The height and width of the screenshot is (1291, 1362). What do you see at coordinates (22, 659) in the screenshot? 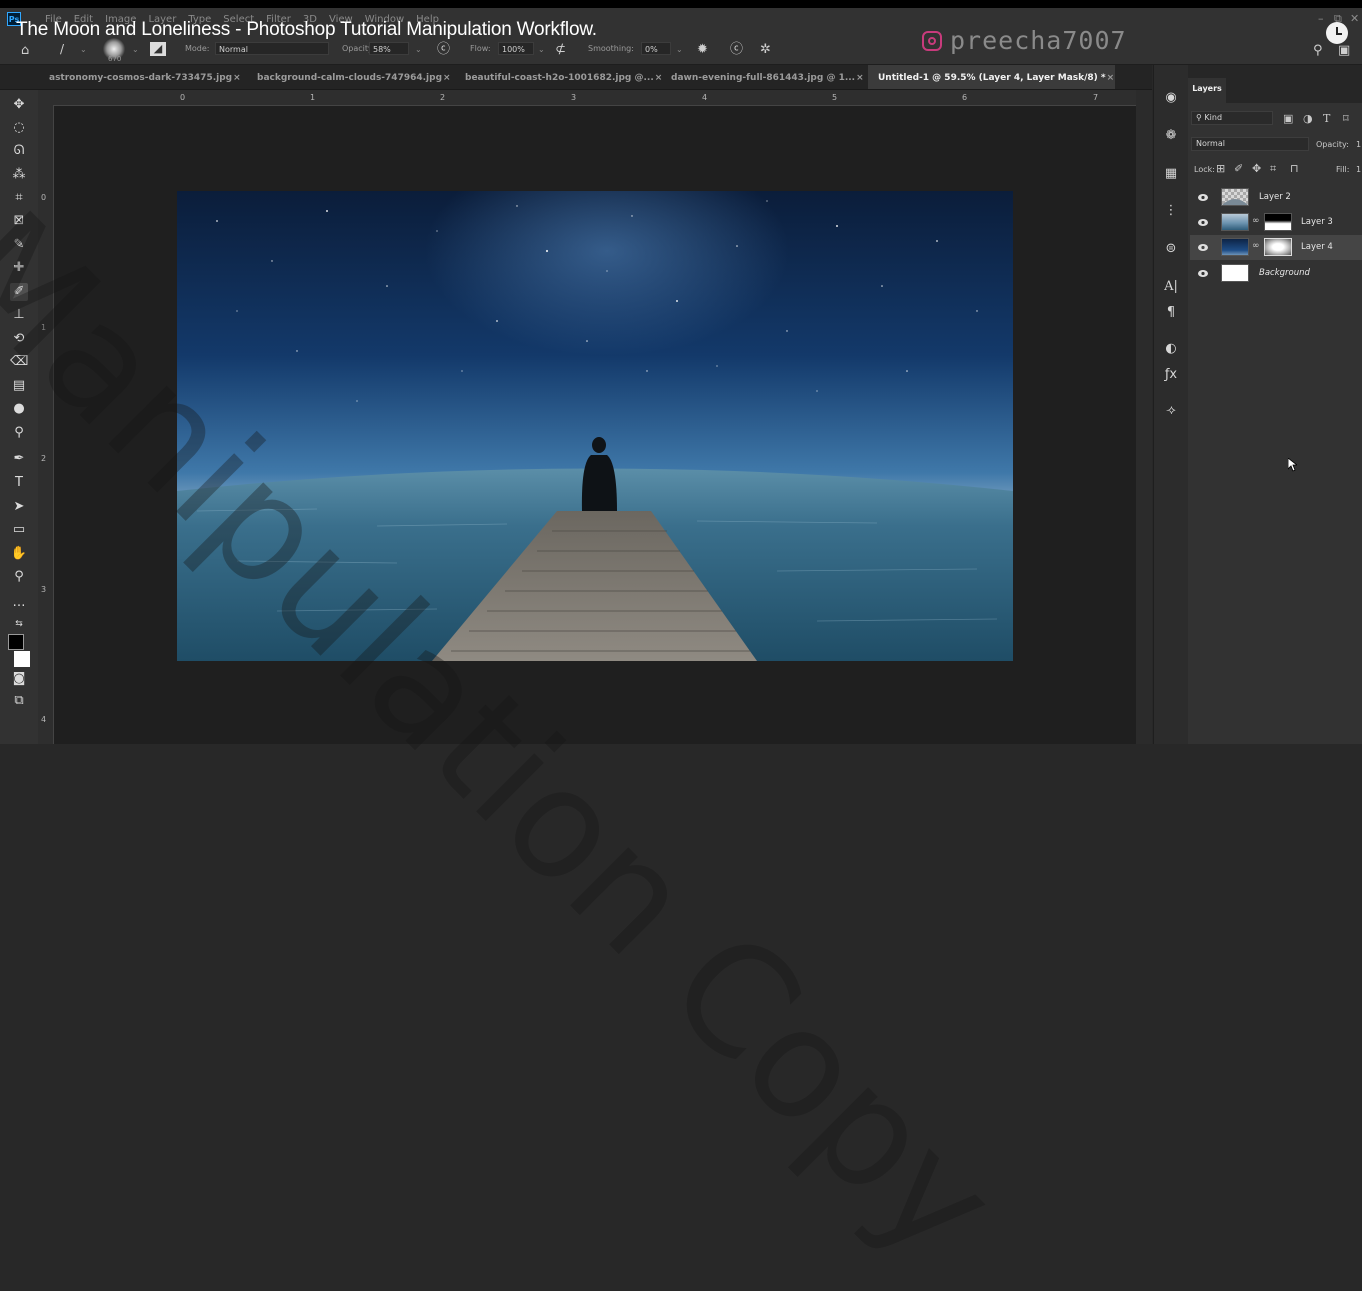
I see `background-color-swatch` at bounding box center [22, 659].